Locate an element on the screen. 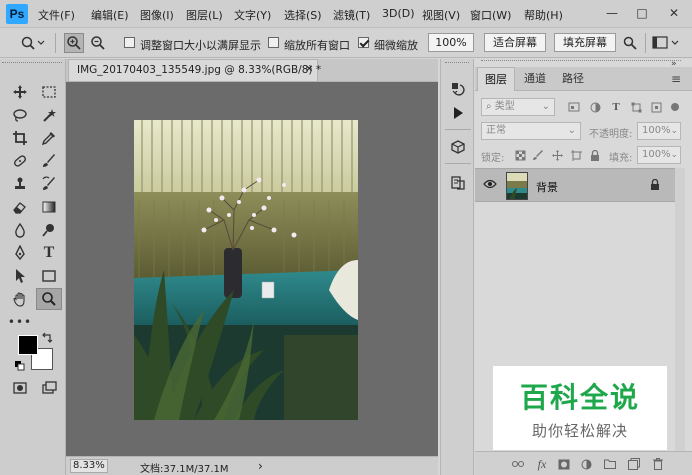  swap-colors-icon is located at coordinates (47, 338).